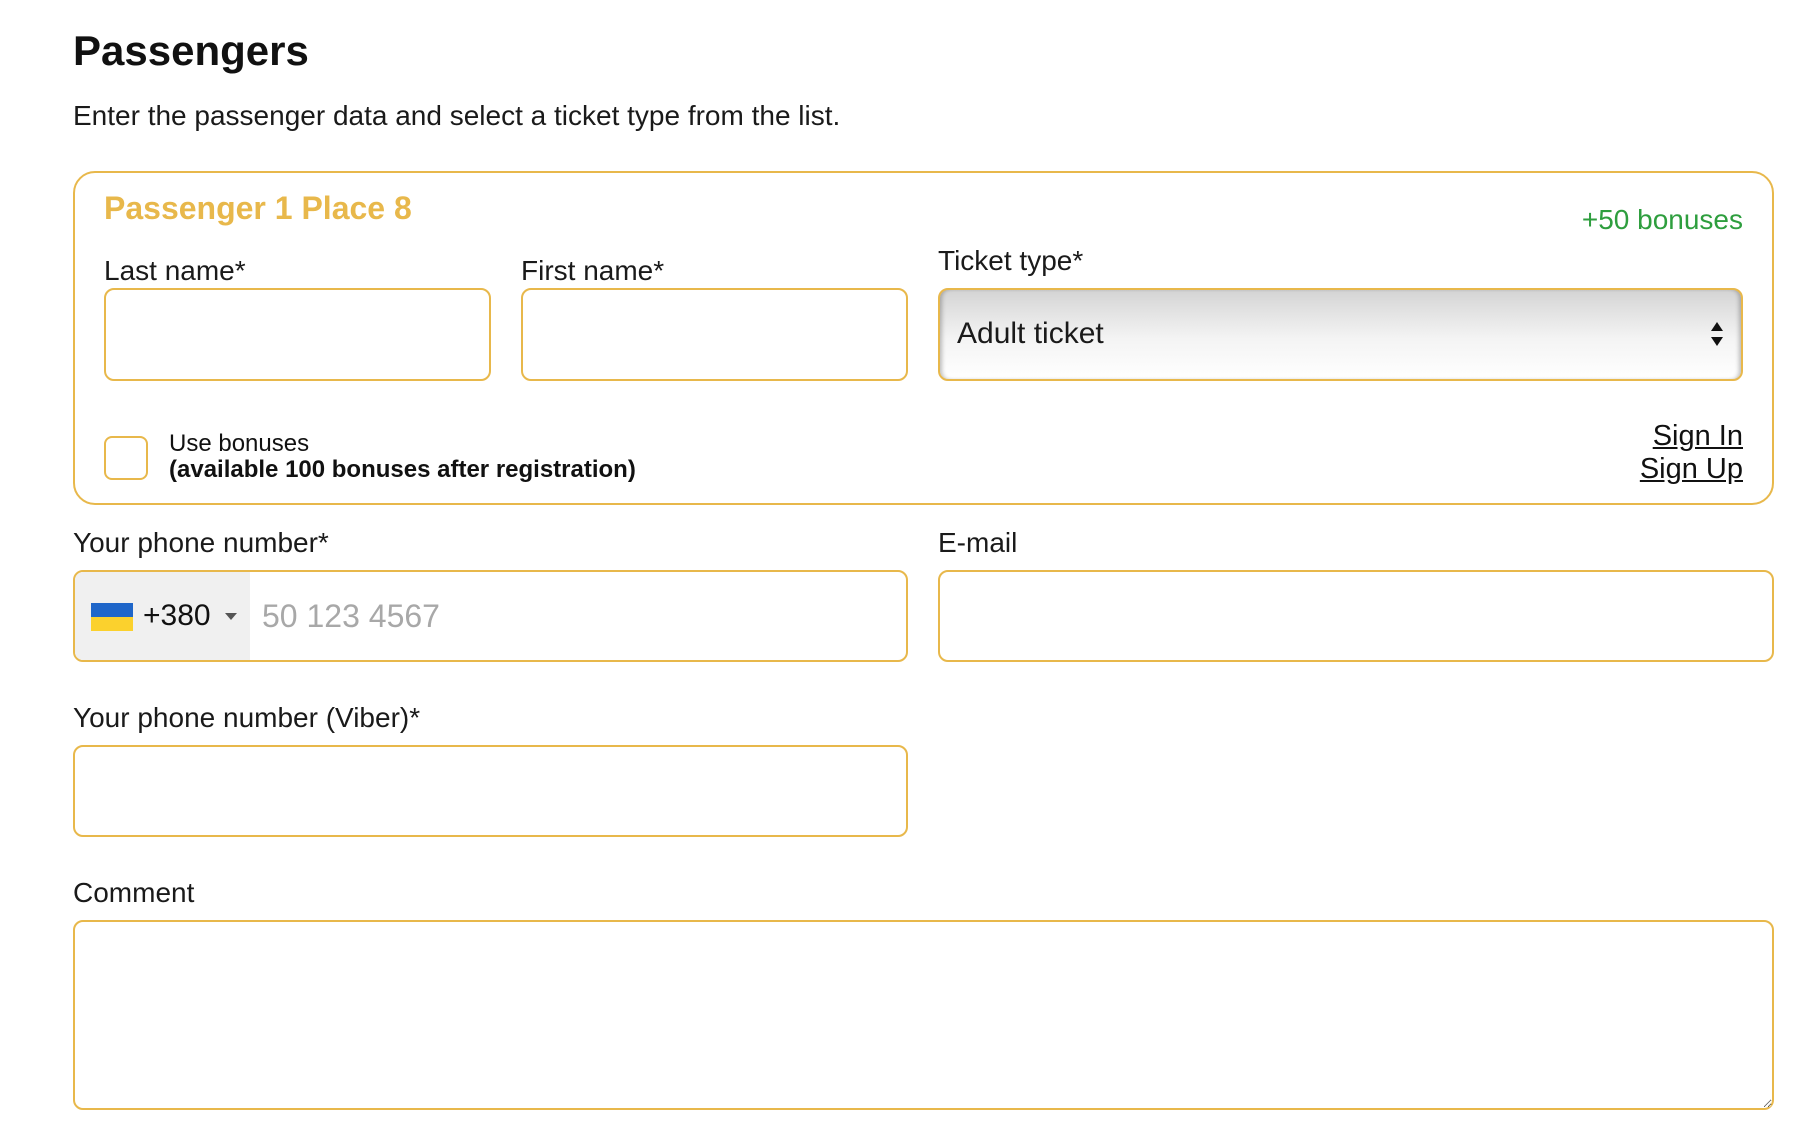 Image resolution: width=1806 pixels, height=1146 pixels. Describe the element at coordinates (177, 615) in the screenshot. I see `country-dial-code: +380` at that location.